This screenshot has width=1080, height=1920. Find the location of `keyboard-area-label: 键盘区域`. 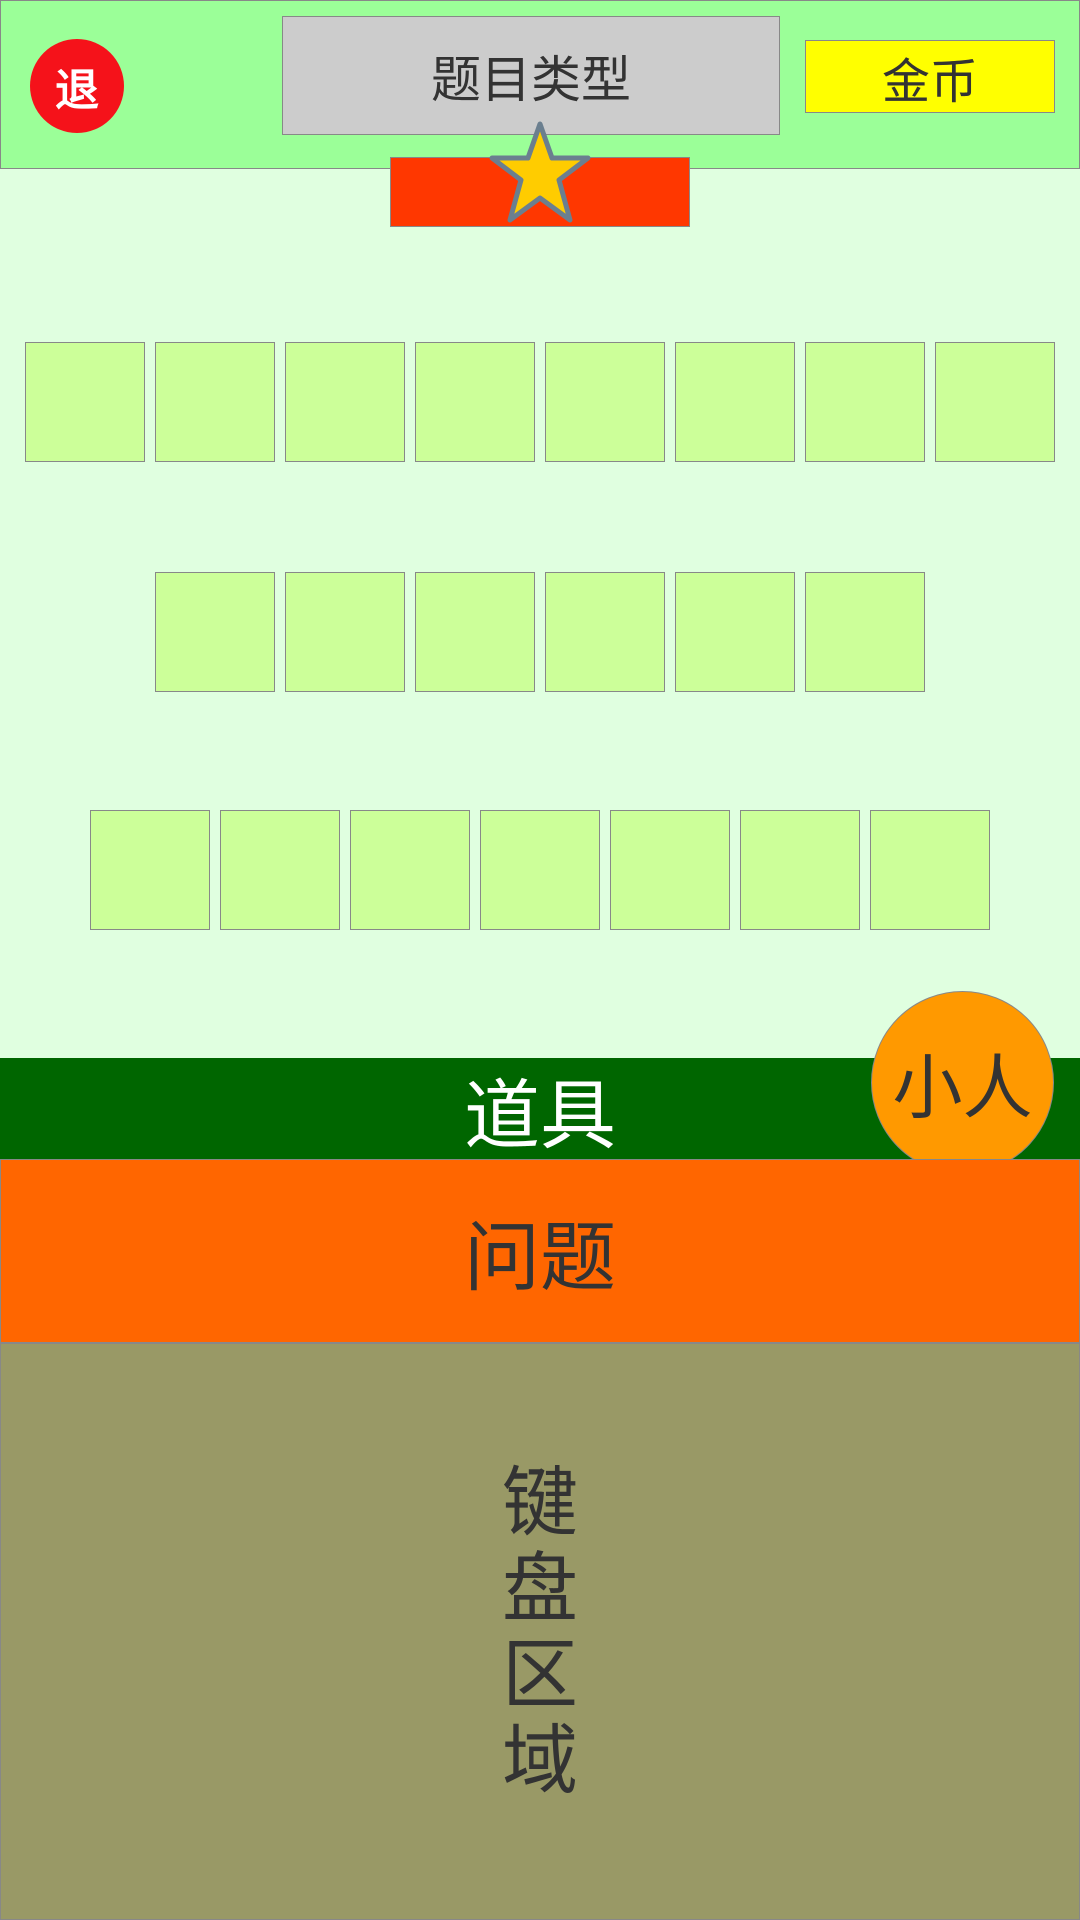

keyboard-area-label: 键盘区域 is located at coordinates (540, 1631).